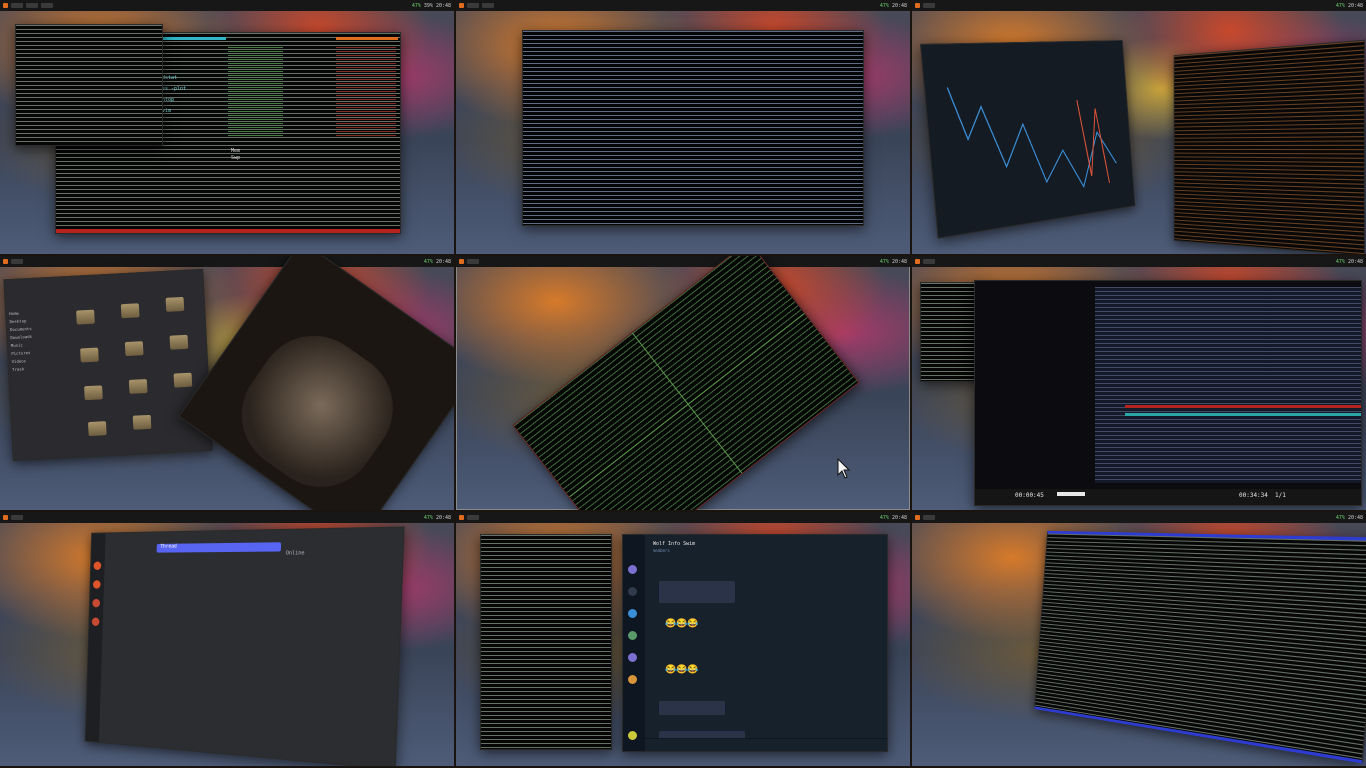  Describe the element at coordinates (244, 646) in the screenshot. I see `discord-window: Thread Online` at that location.